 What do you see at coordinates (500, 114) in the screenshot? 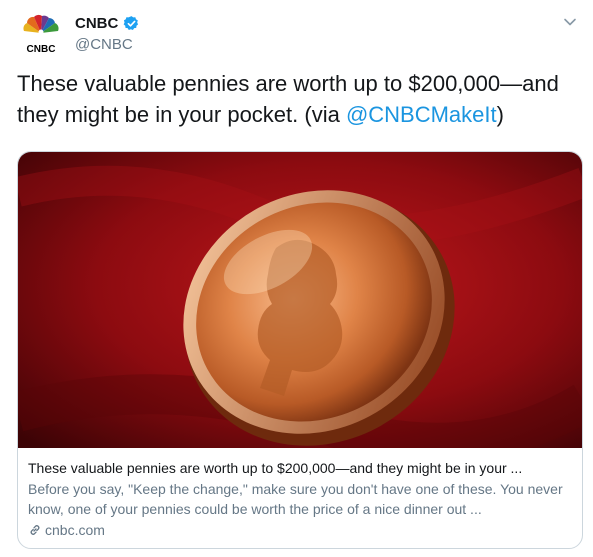
I see `tweet-text-end: )` at bounding box center [500, 114].